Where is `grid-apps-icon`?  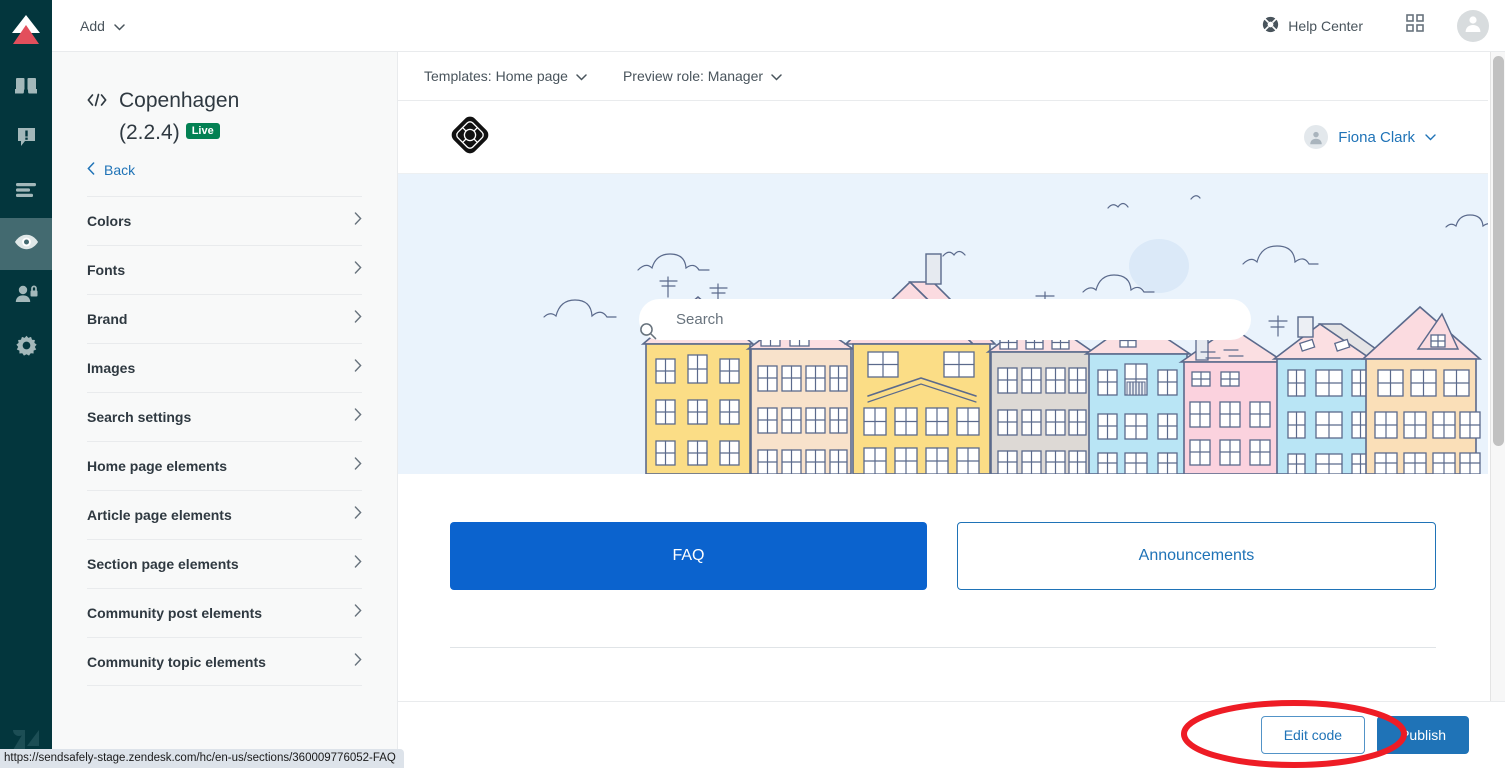
grid-apps-icon is located at coordinates (1415, 25).